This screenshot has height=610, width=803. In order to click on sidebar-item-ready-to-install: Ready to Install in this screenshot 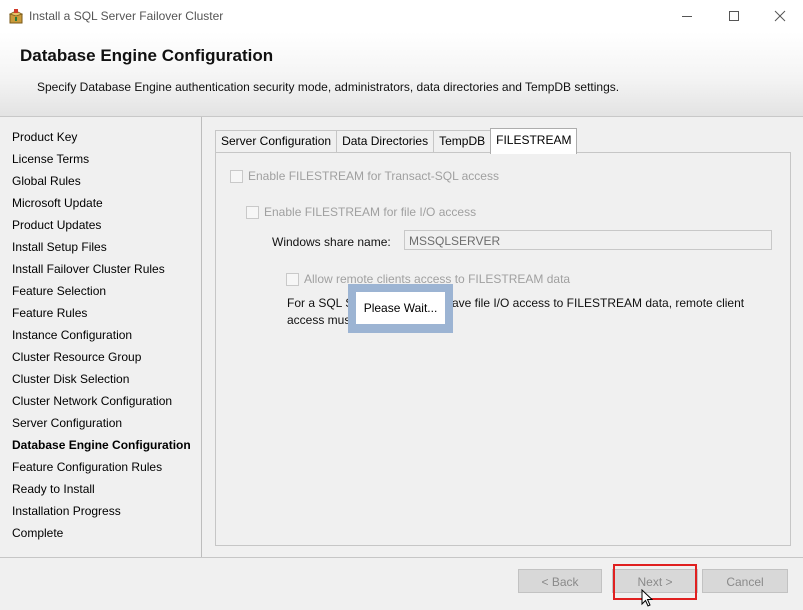, I will do `click(101, 492)`.